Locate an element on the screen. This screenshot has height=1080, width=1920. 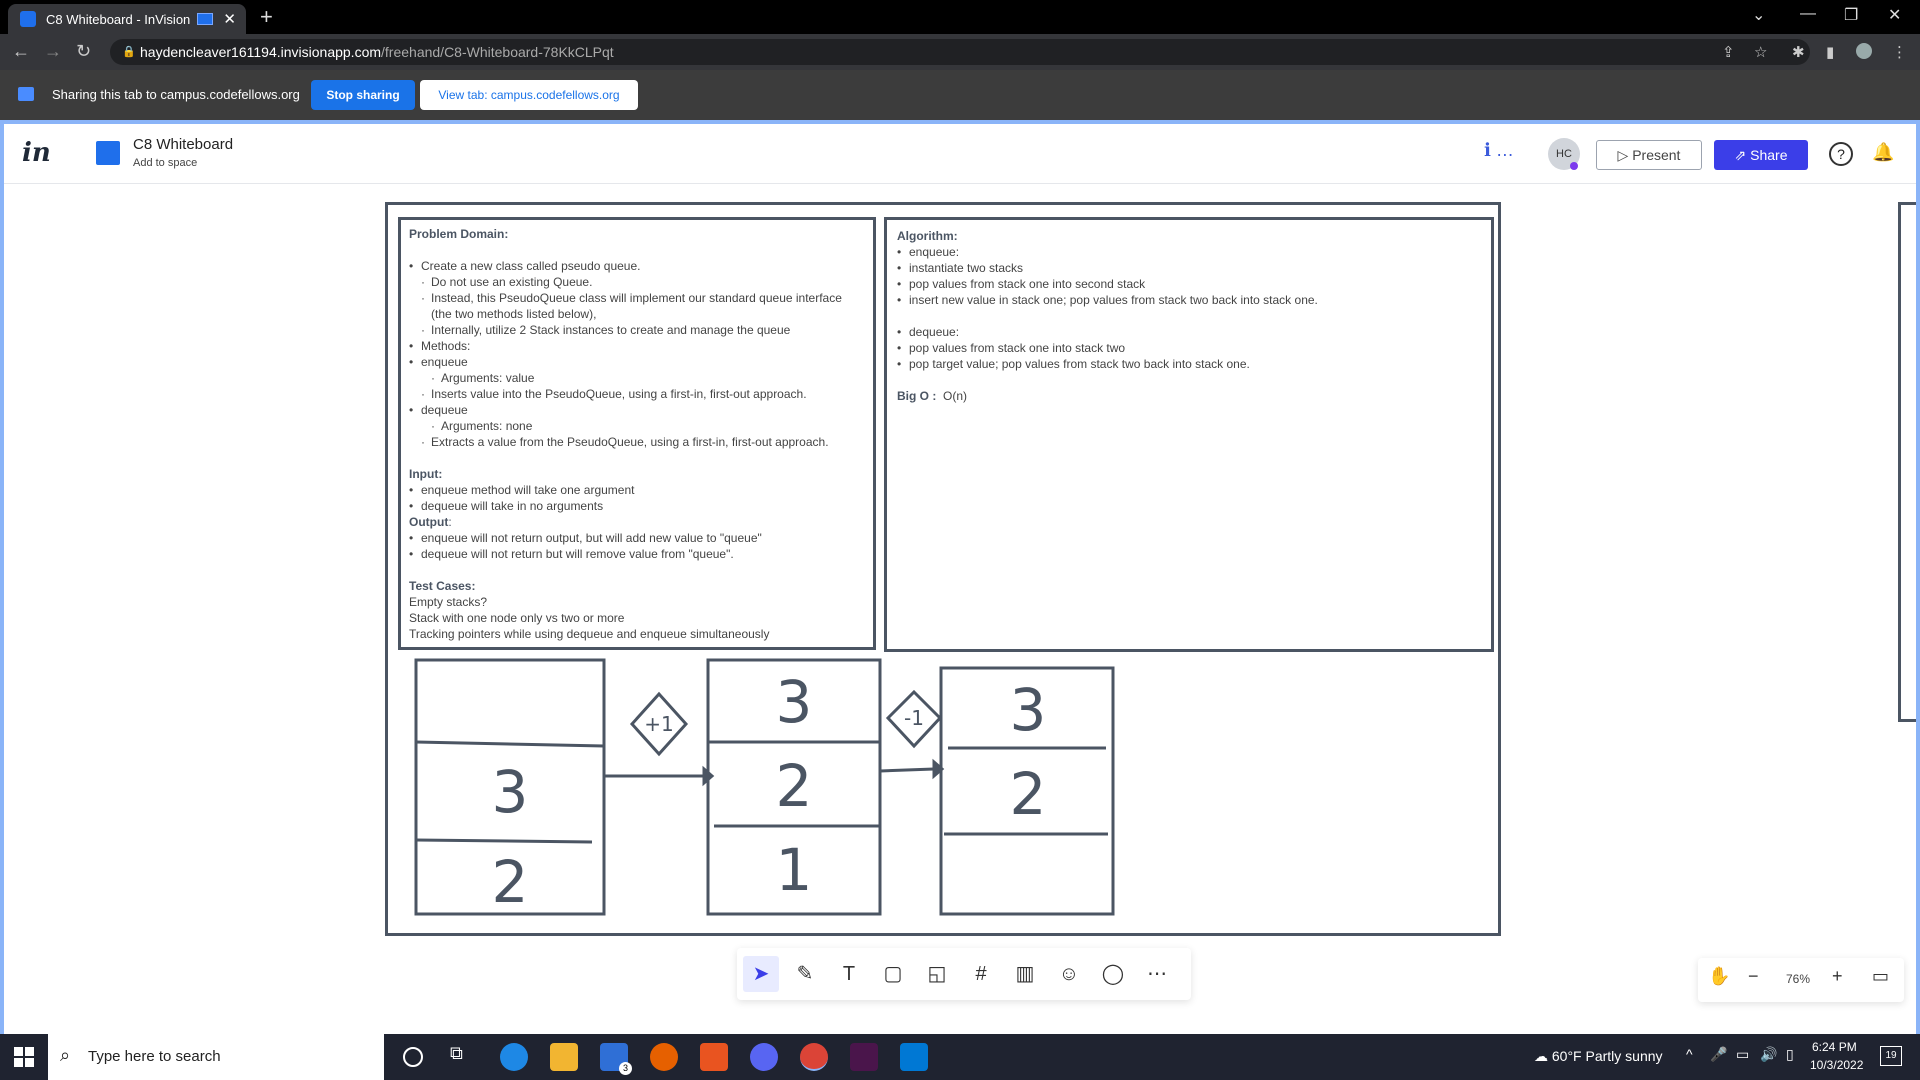
zoom-in-button: + is located at coordinates (1837, 976).